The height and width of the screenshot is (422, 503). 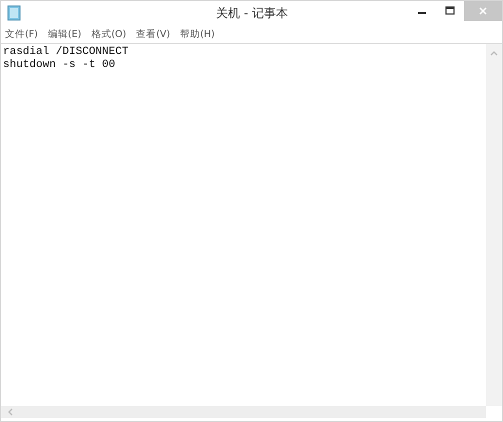 I want to click on menu-item: 格式(O), so click(x=108, y=34).